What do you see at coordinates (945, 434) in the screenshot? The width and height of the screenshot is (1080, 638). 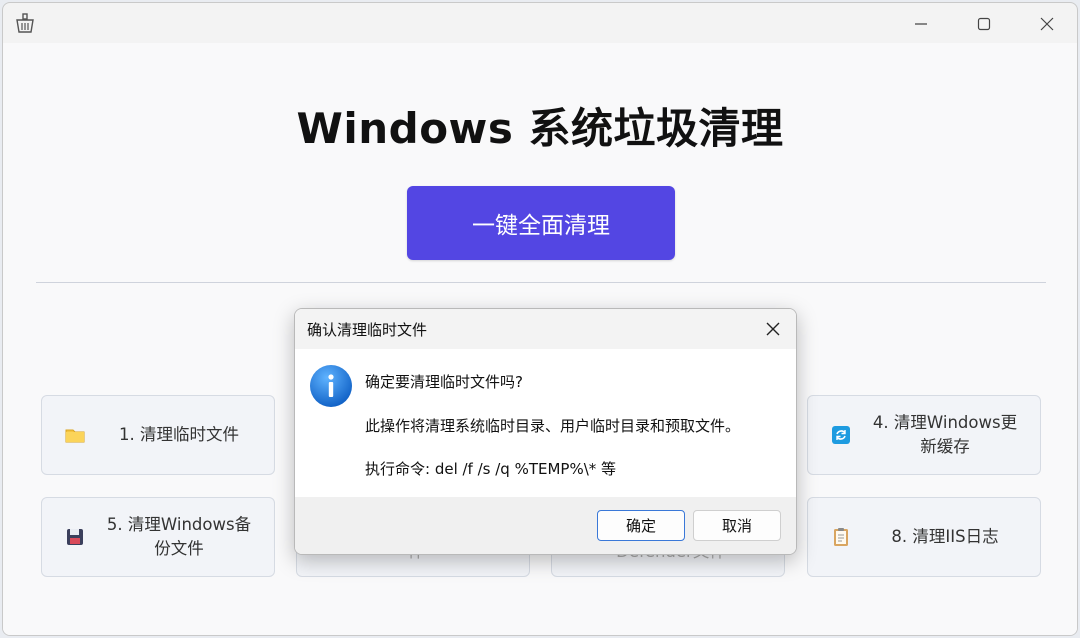 I see `card-label: 4. 清理Windows更新缓存` at bounding box center [945, 434].